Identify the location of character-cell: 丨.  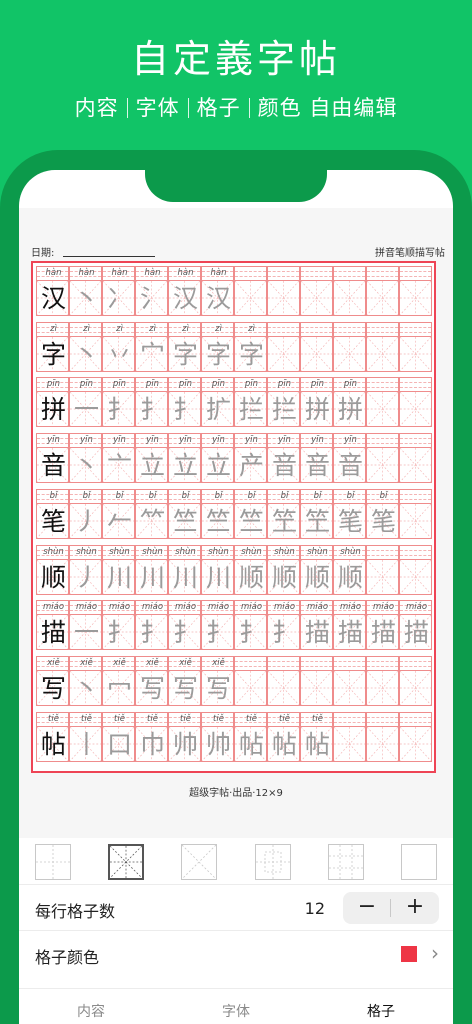
(85, 743).